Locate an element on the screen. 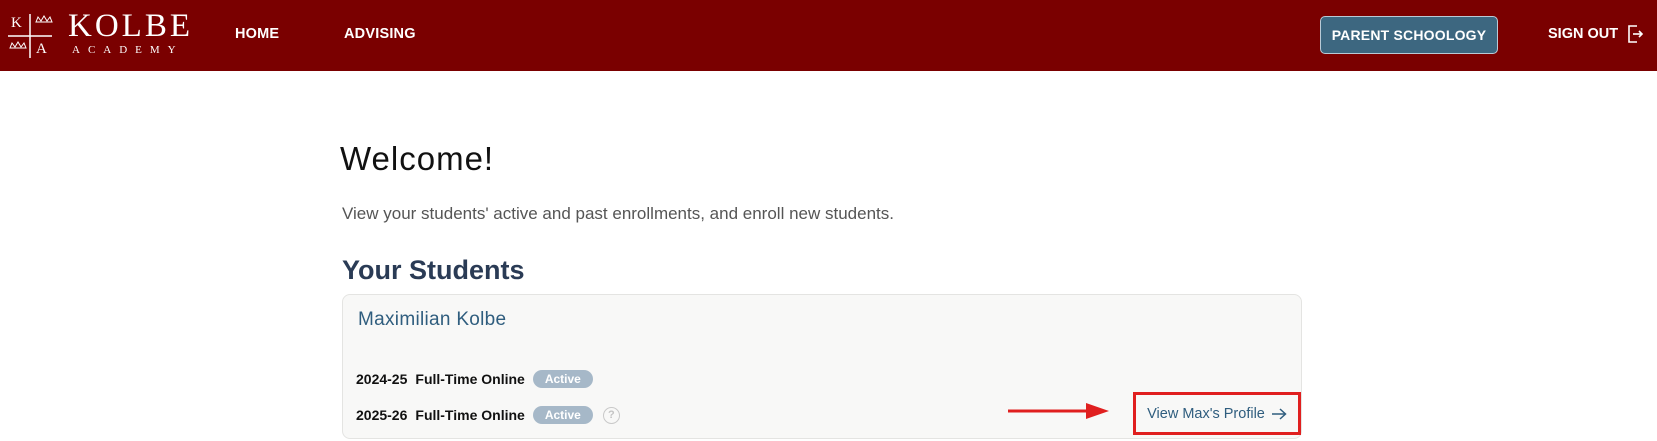 The height and width of the screenshot is (441, 1657). red-arrow-icon is located at coordinates (1058, 411).